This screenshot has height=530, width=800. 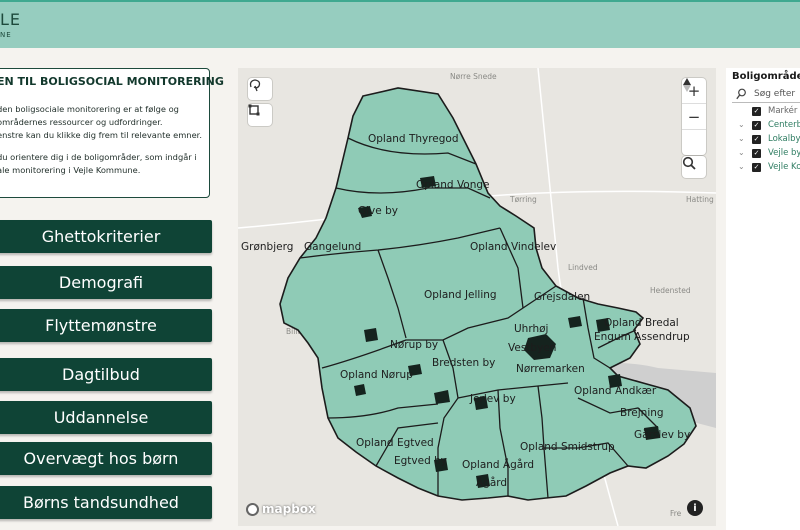 I want to click on area-label: Grejsdalen, so click(x=562, y=297).